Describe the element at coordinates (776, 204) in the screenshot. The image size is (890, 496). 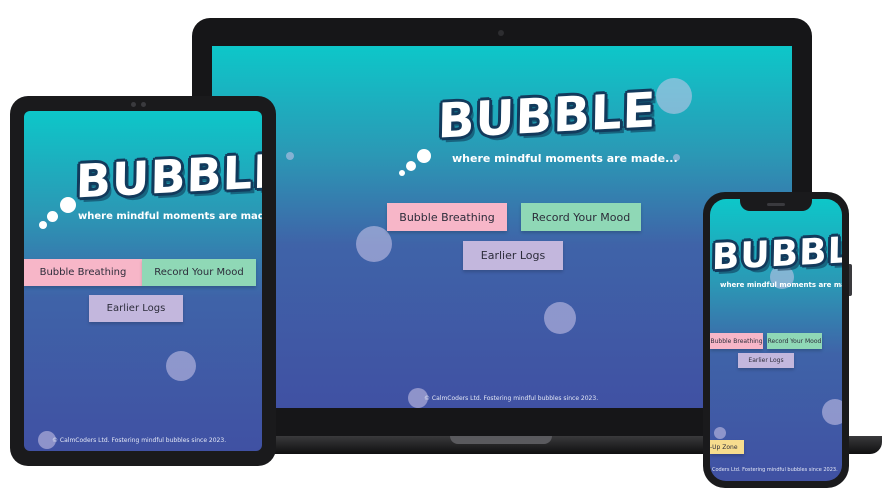
I see `phone-speaker` at that location.